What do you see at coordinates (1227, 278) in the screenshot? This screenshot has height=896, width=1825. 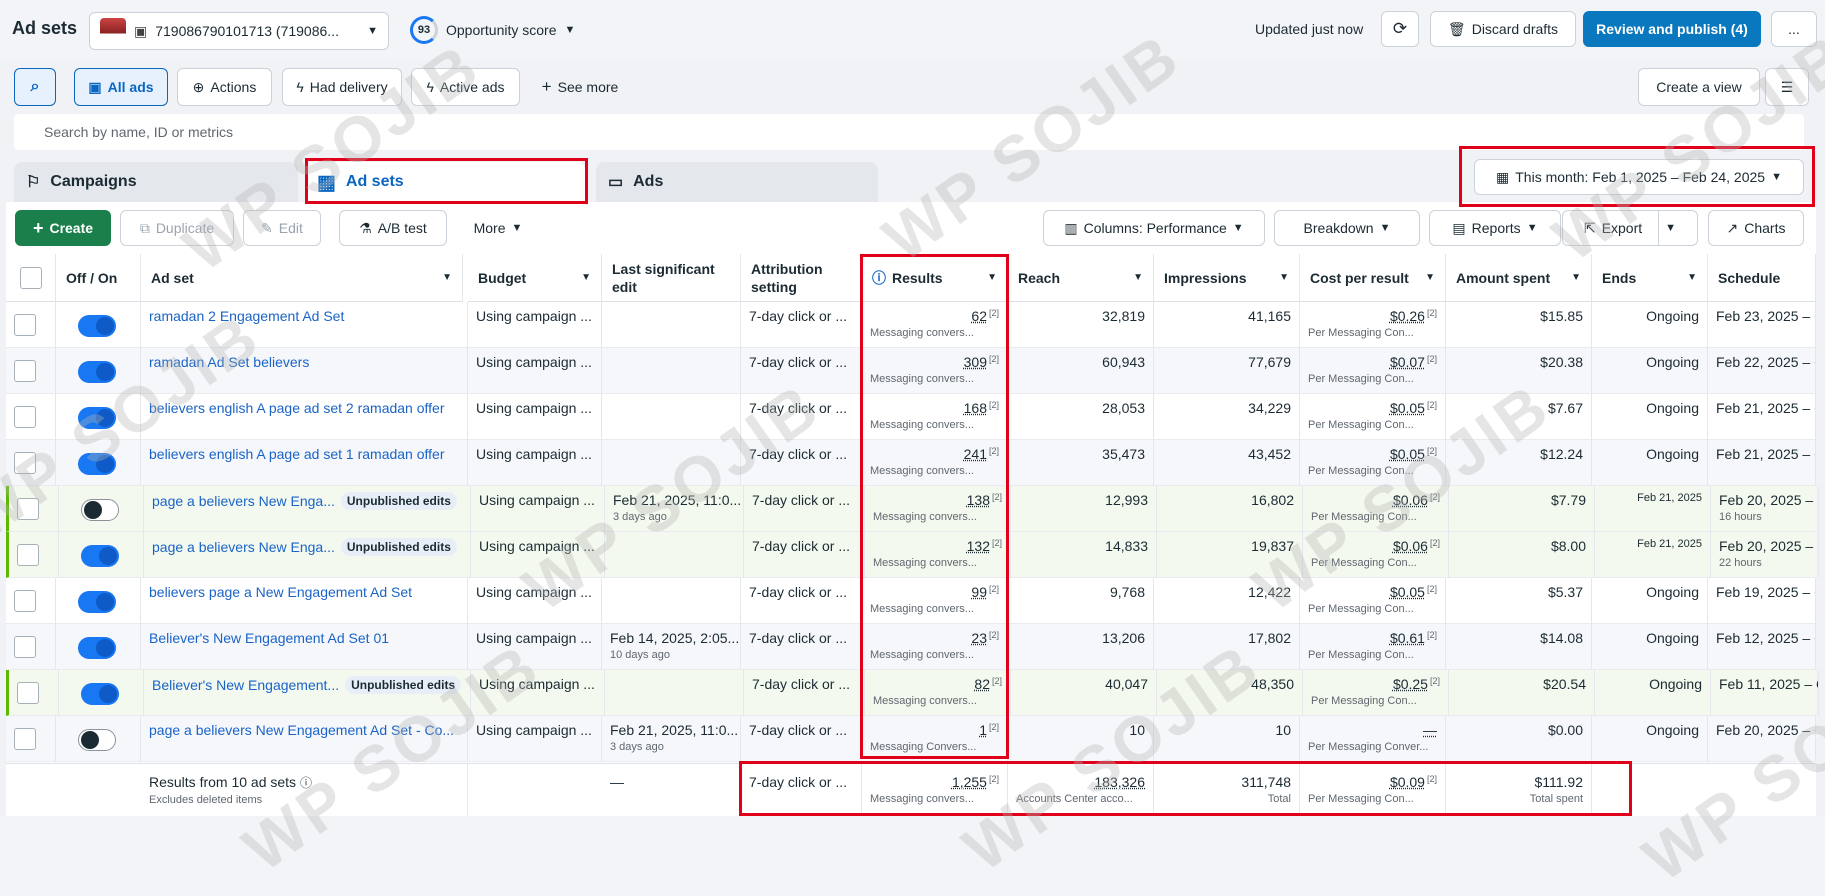 I see `column-header-impressions: Impressions ▼` at bounding box center [1227, 278].